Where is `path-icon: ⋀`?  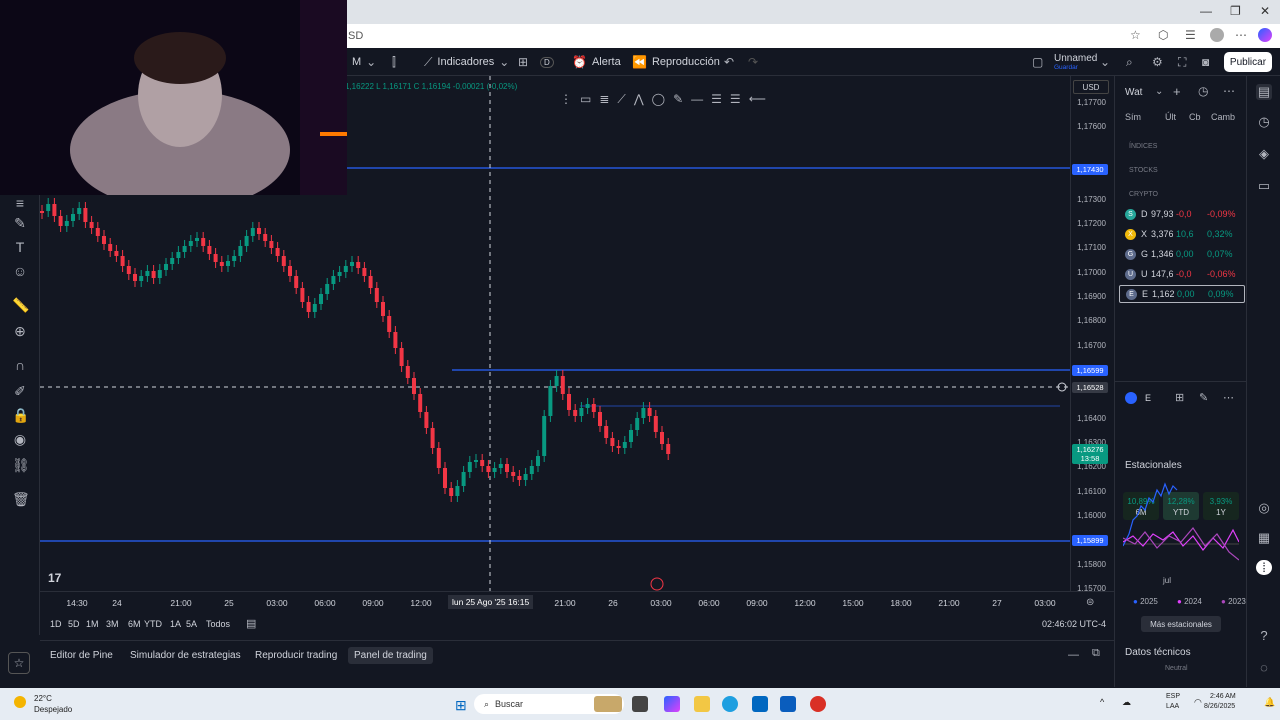
path-icon: ⋀ is located at coordinates (639, 99).